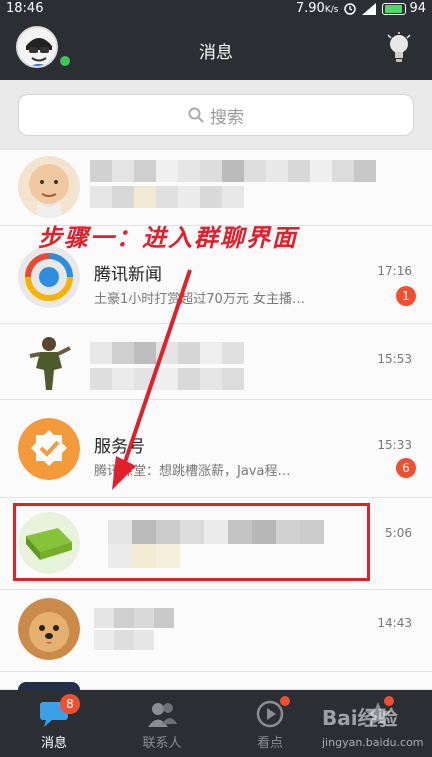  I want to click on tab-label: 联系人, so click(162, 743).